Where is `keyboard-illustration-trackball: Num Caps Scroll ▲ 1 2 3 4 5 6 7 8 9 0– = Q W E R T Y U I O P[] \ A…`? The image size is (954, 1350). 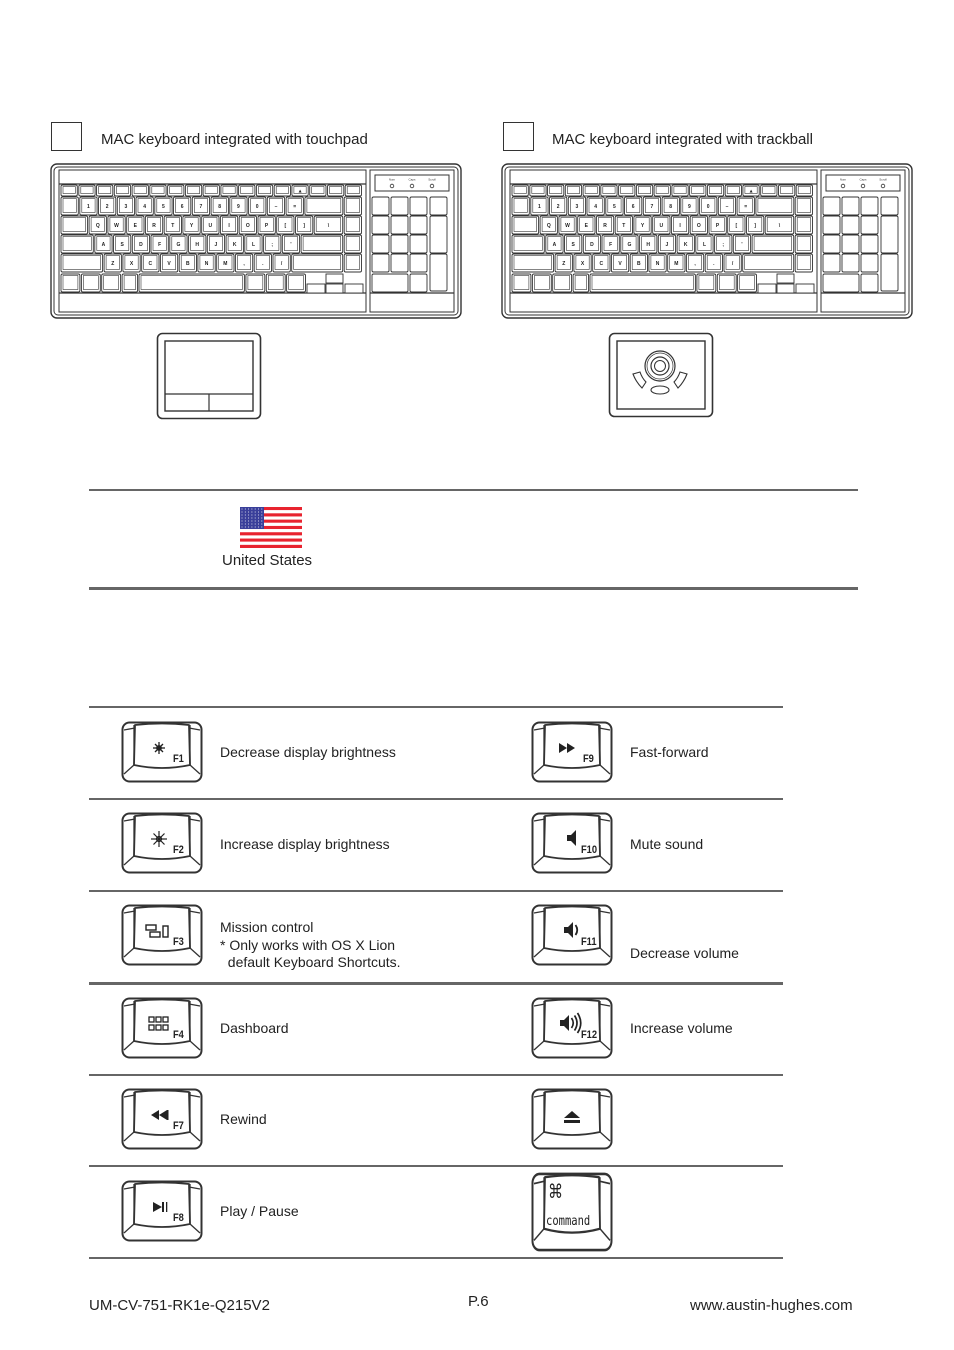 keyboard-illustration-trackball: Num Caps Scroll ▲ 1 2 3 4 5 6 7 8 9 0– = Q W E R T Y U I O P[] \ A… is located at coordinates (707, 241).